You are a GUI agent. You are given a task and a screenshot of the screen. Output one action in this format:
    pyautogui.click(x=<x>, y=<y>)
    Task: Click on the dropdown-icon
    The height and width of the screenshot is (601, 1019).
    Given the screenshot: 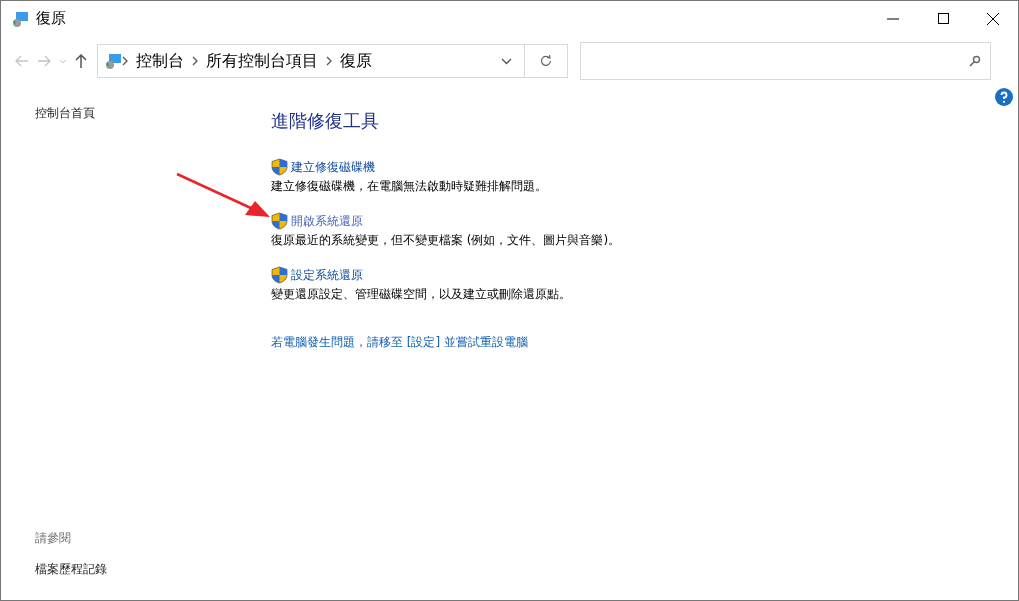 What is the action you would take?
    pyautogui.click(x=506, y=61)
    